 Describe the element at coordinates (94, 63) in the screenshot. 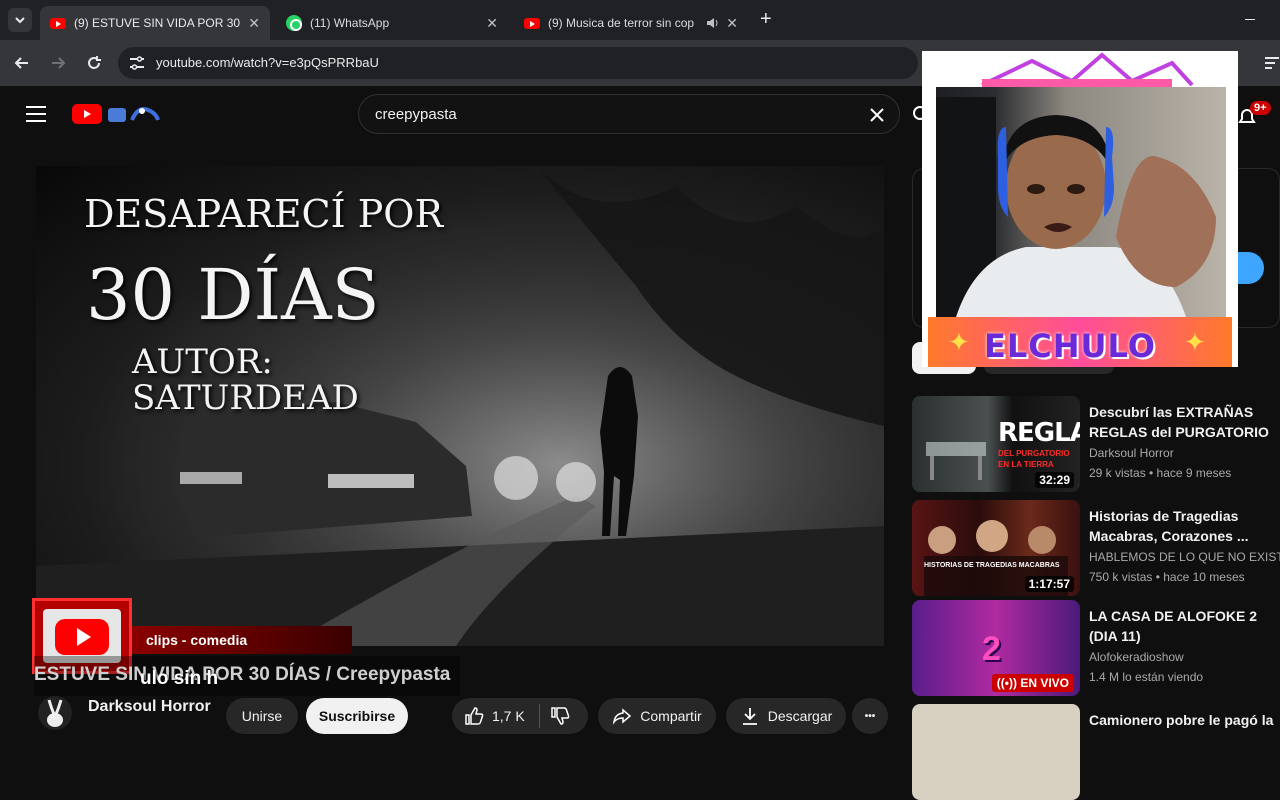

I see `reload-icon` at that location.